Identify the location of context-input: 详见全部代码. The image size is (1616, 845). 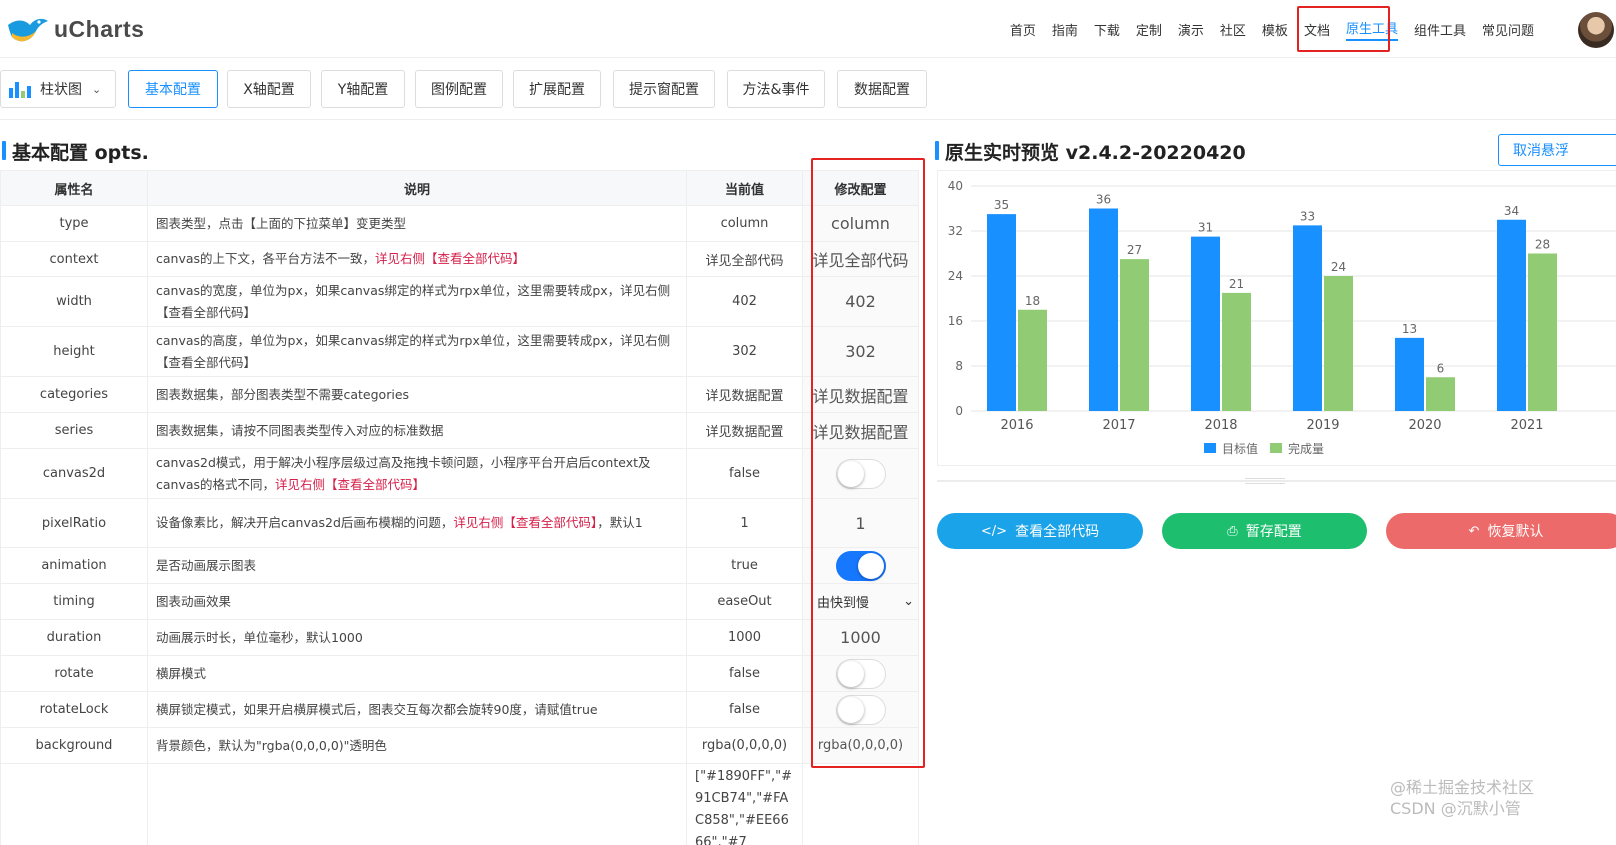
(860, 259).